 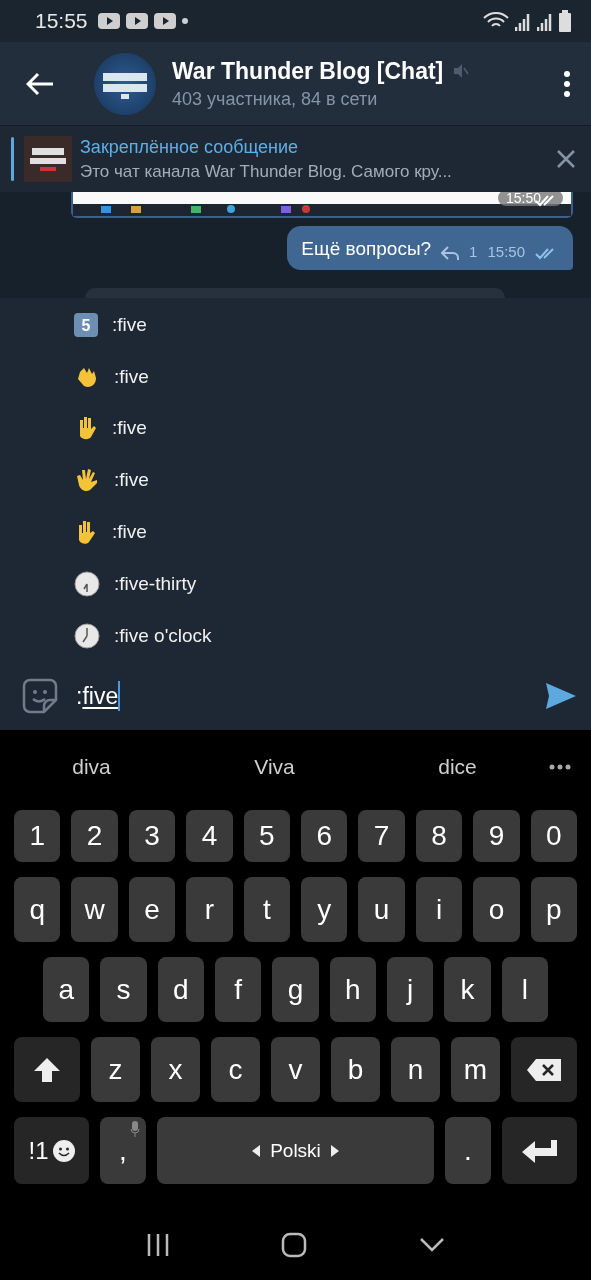 What do you see at coordinates (439, 836) in the screenshot?
I see `keyboard-key: 8` at bounding box center [439, 836].